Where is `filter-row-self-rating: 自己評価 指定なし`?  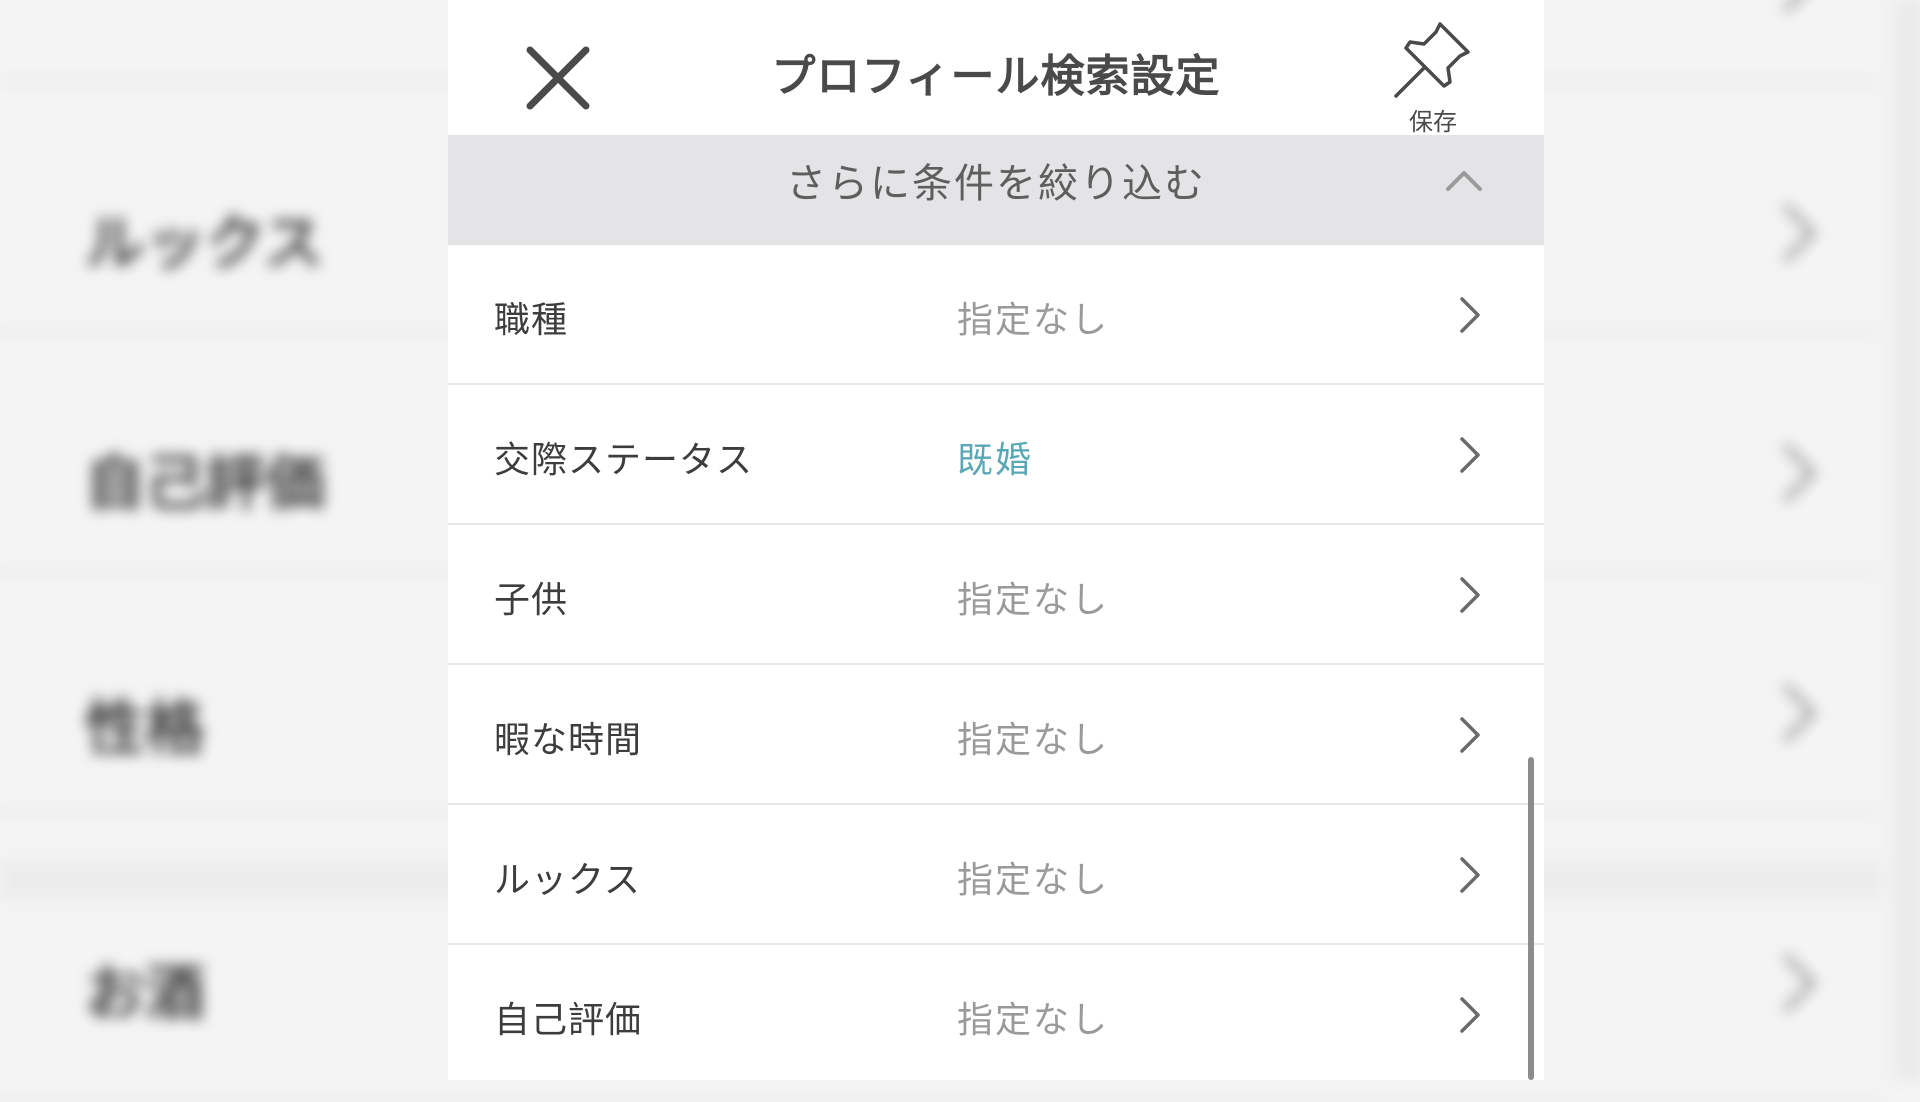
filter-row-self-rating: 自己評価 指定なし is located at coordinates (996, 1012).